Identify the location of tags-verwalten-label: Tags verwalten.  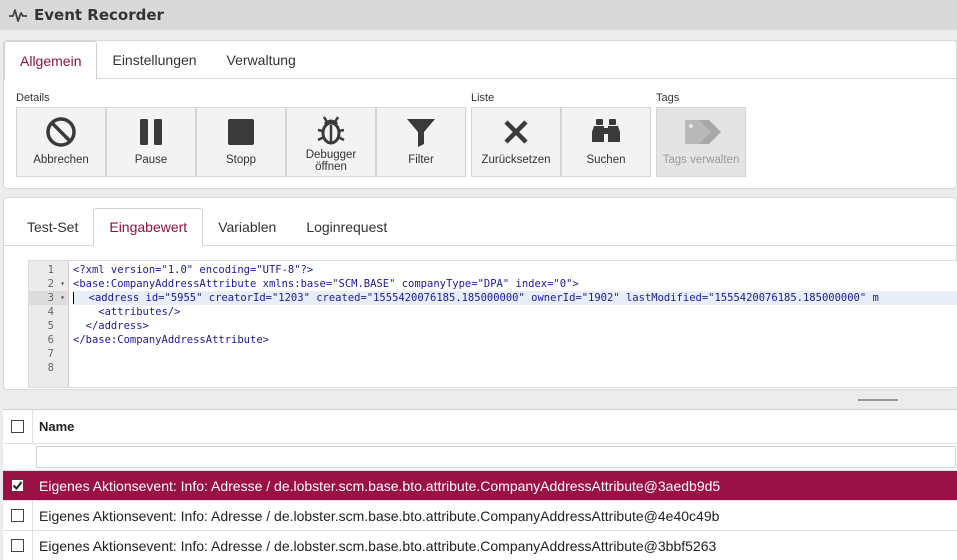
(701, 160).